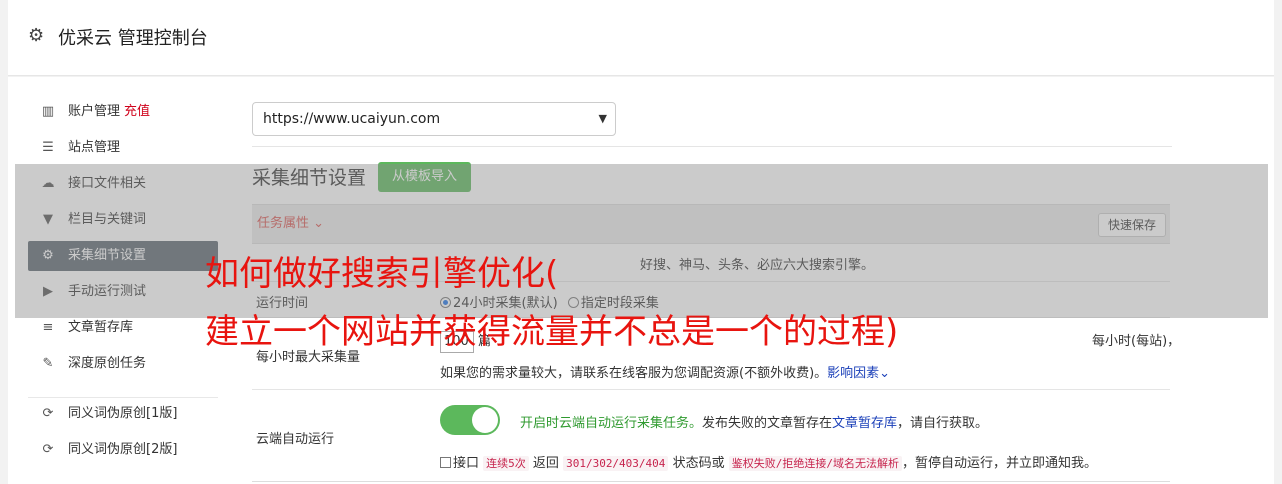 The height and width of the screenshot is (484, 1282). I want to click on cloud-run-desc-mid: 发布失败的文章暂存在, so click(767, 423).